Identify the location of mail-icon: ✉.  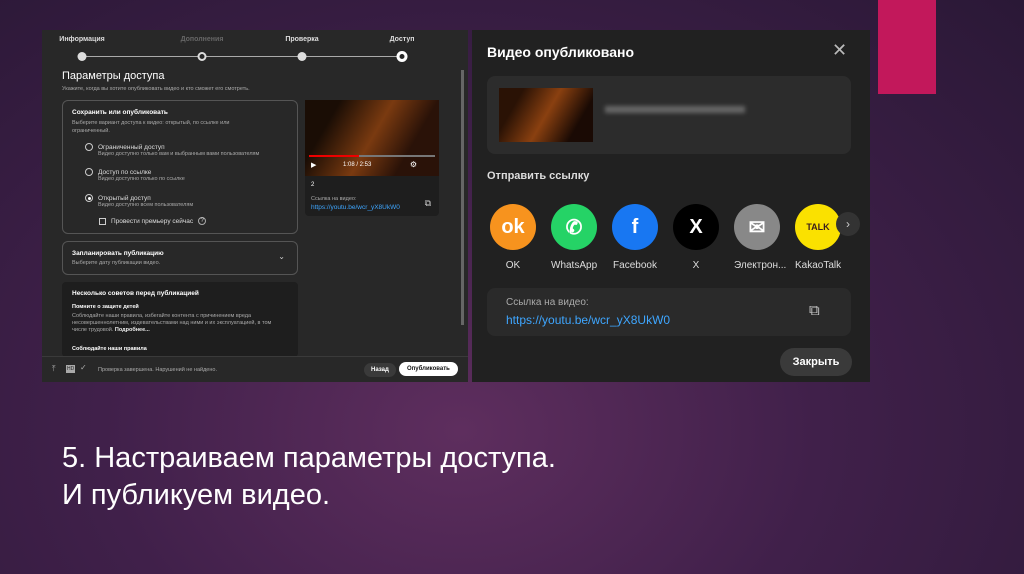
(757, 227).